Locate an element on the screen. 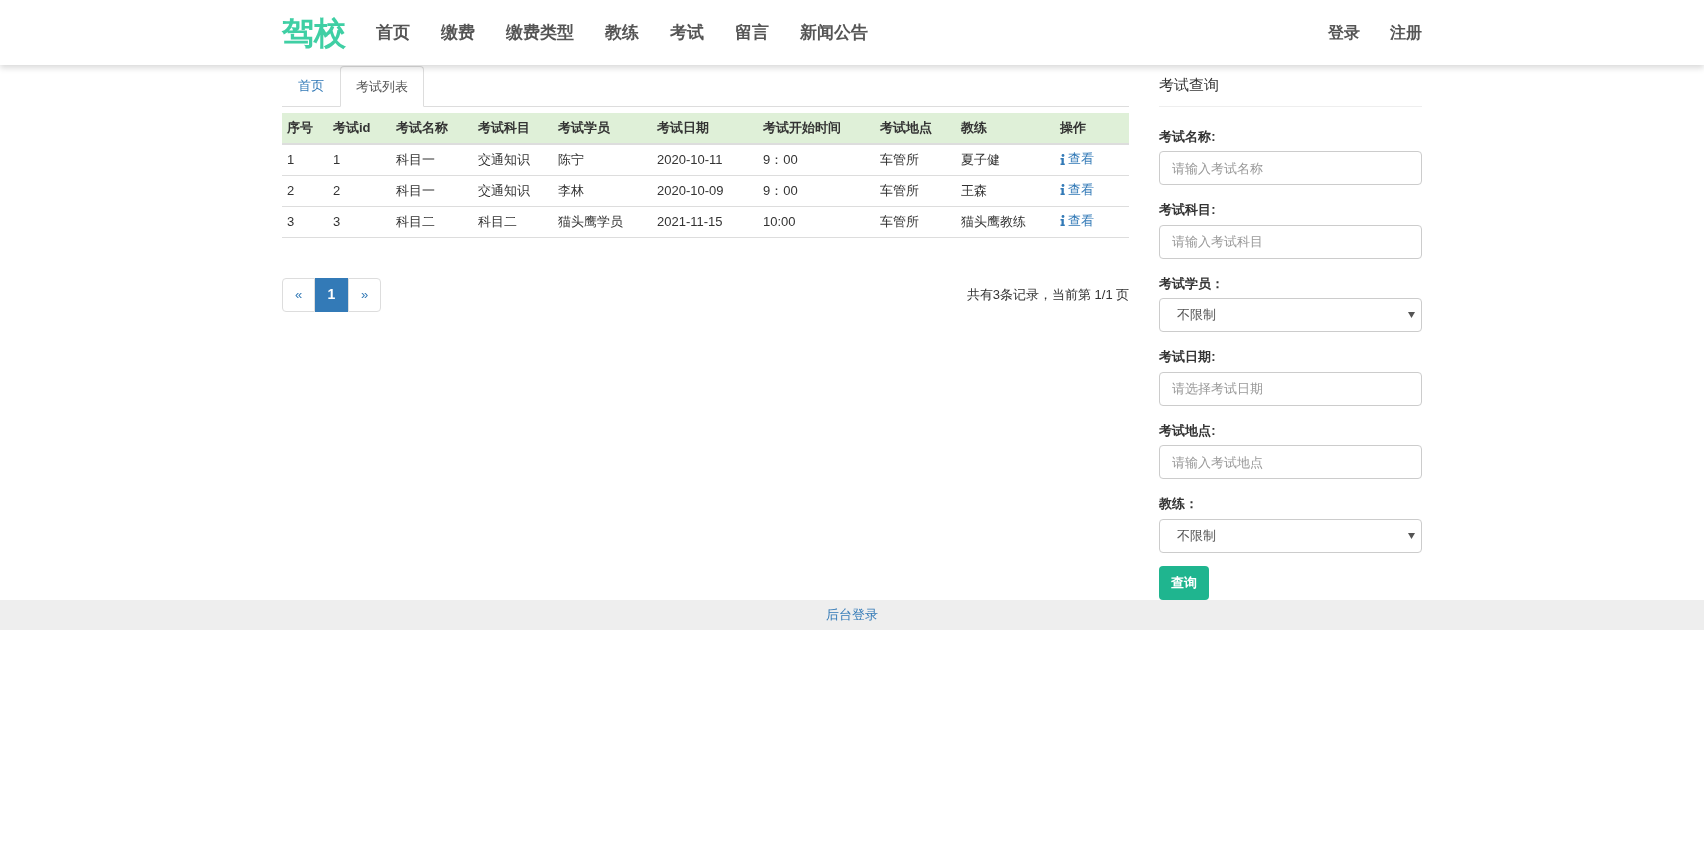  column-header: 考试地点 is located at coordinates (915, 128).